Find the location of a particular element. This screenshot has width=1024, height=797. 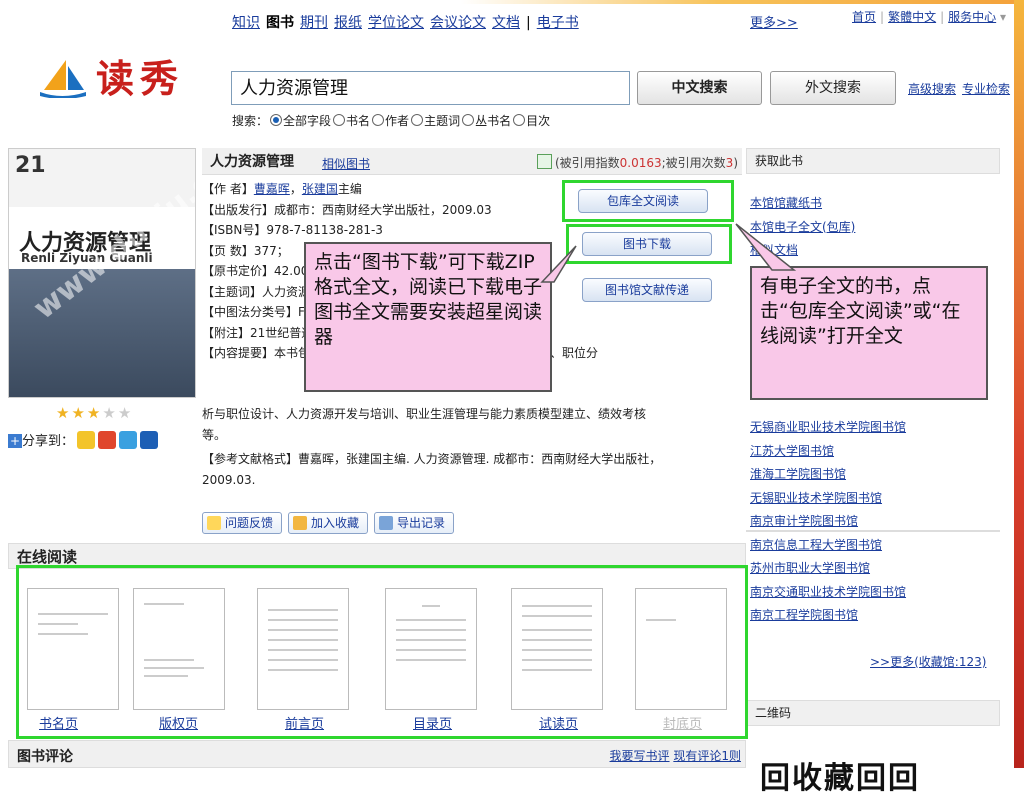

author-link: 曹嘉晖 is located at coordinates (272, 189).